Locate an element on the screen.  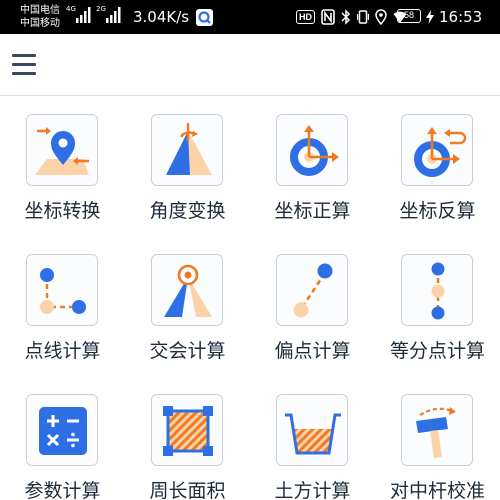
notification-app-icon is located at coordinates (204, 17).